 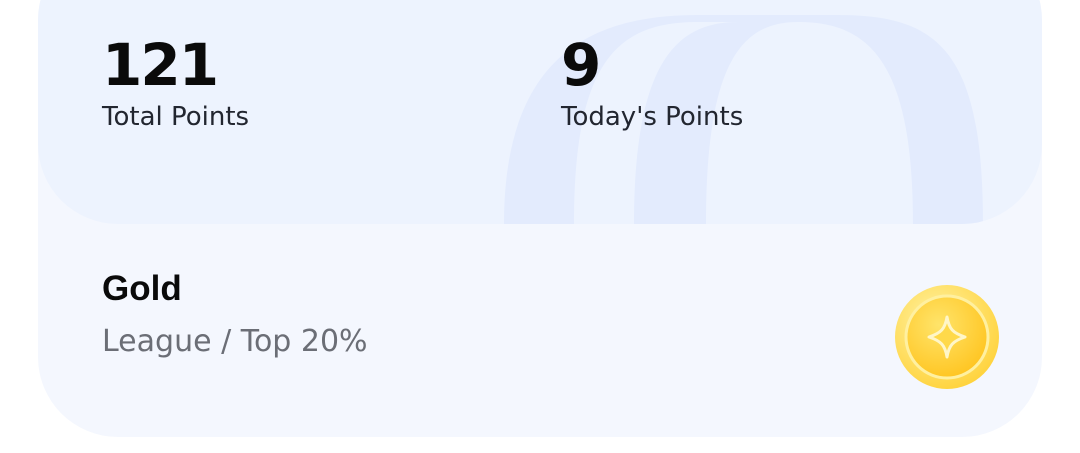 I want to click on total-points-value: 121, so click(x=160, y=65).